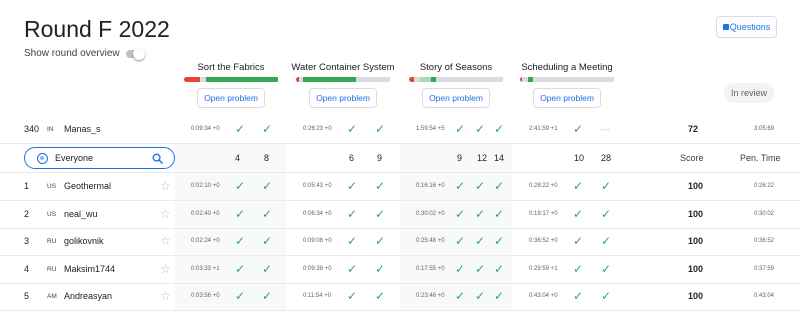  Describe the element at coordinates (81, 214) in the screenshot. I see `participant-name: neal_wu` at that location.